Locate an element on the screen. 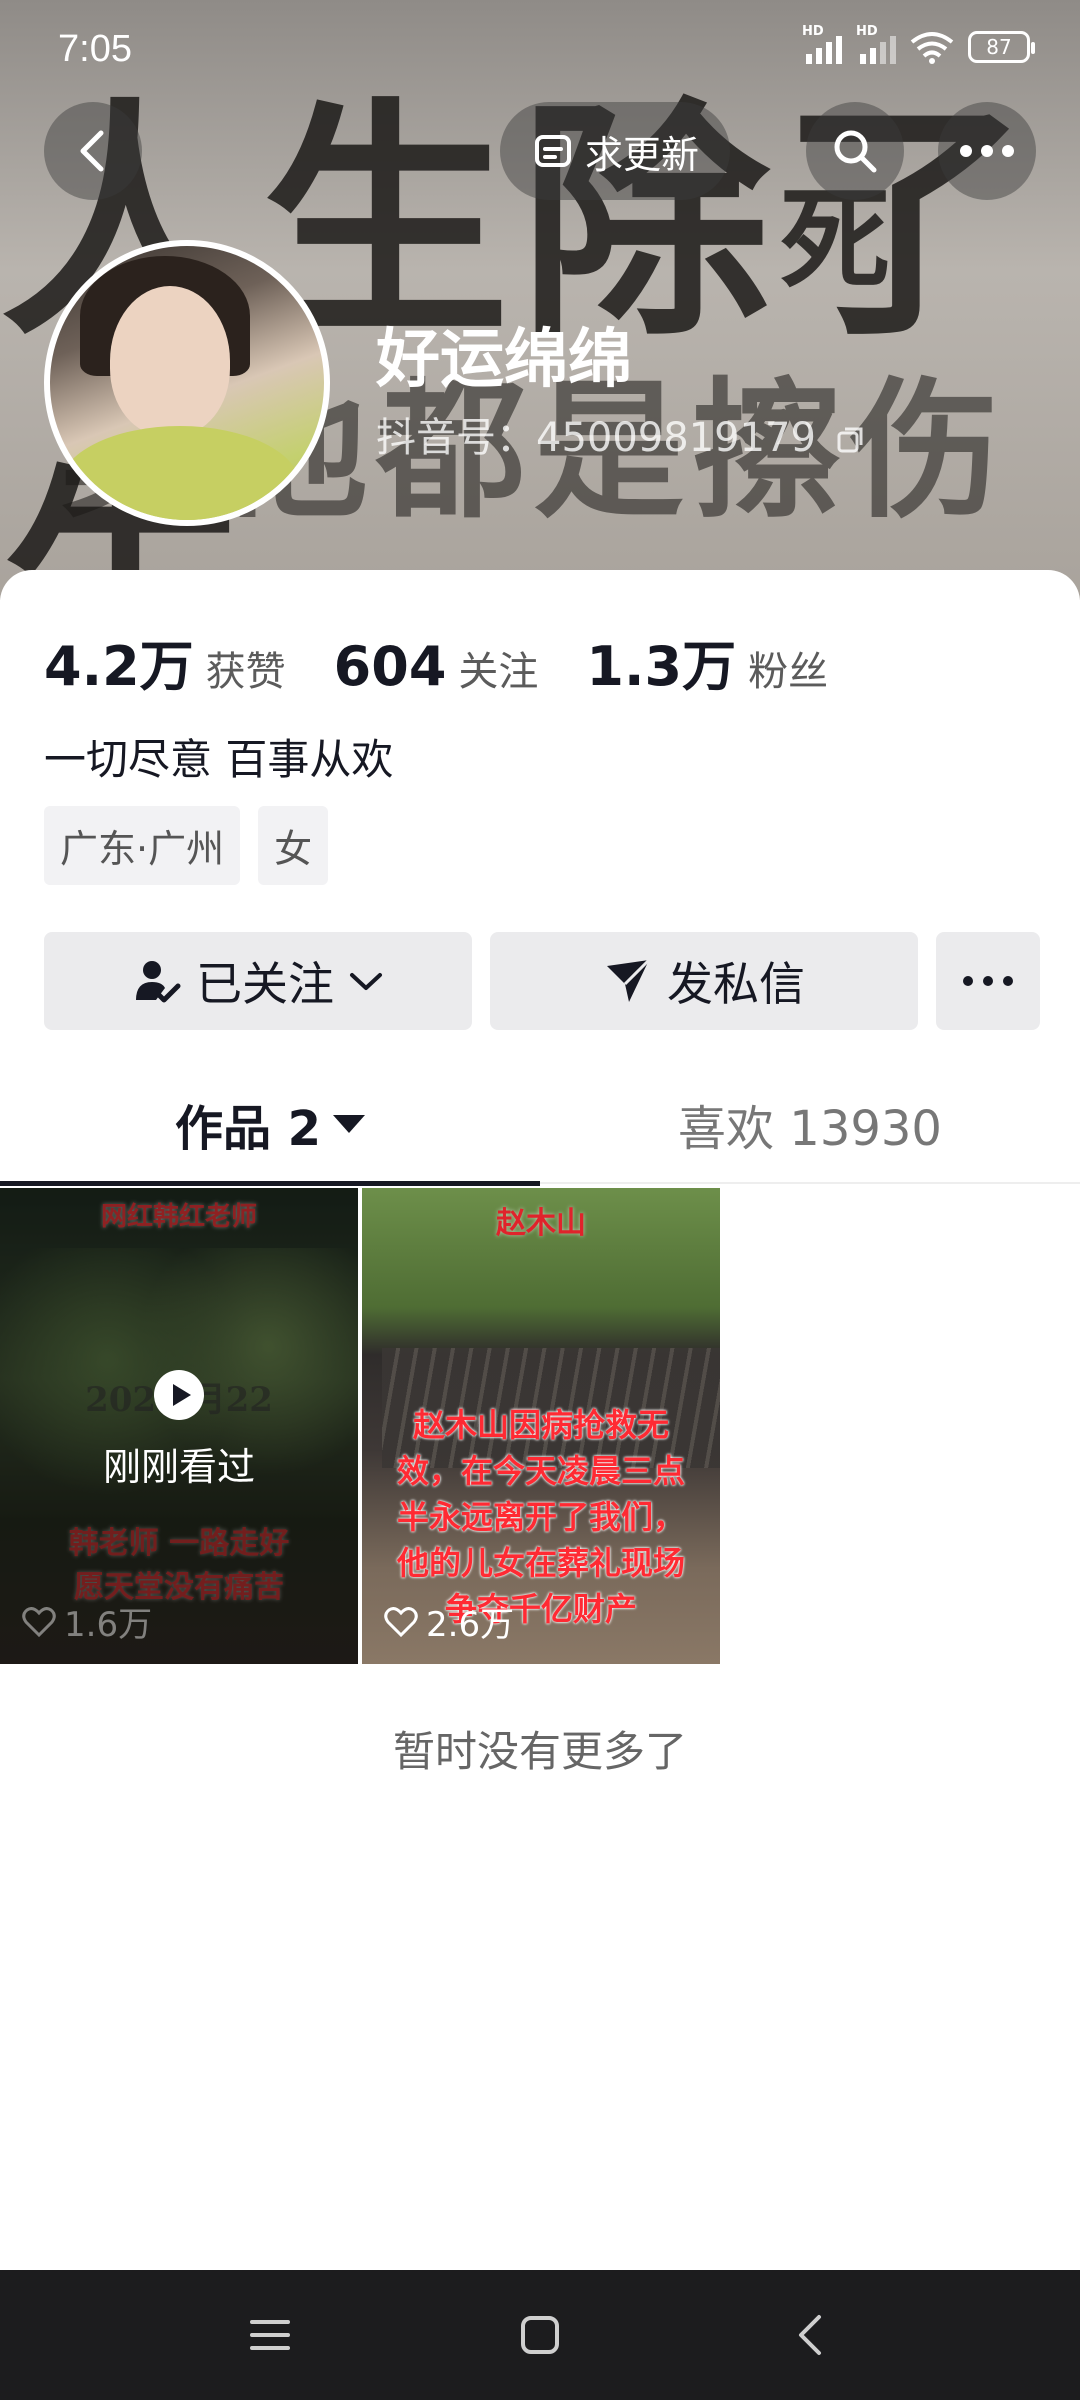 This screenshot has width=1080, height=2400. profile-tabs: 作品 2 喜欢 13930 is located at coordinates (540, 1125).